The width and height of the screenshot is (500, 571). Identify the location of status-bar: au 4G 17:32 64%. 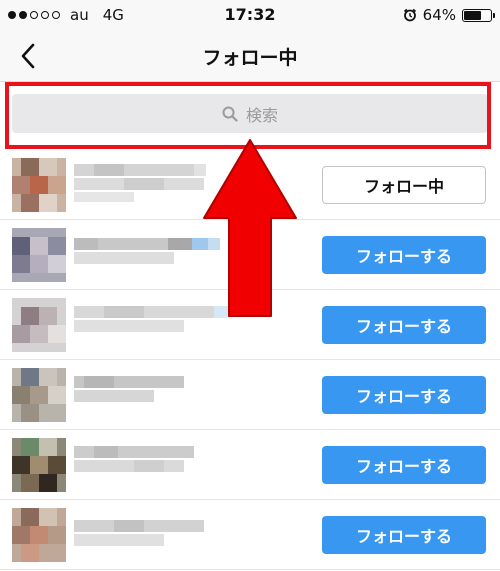
(250, 15).